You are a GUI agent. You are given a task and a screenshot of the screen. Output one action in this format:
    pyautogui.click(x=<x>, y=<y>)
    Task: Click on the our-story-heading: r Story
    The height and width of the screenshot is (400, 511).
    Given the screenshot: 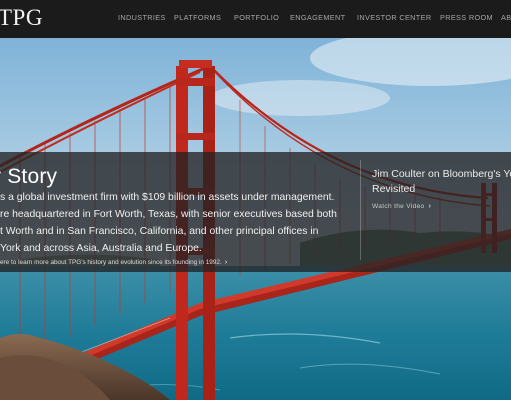 What is the action you would take?
    pyautogui.click(x=29, y=176)
    